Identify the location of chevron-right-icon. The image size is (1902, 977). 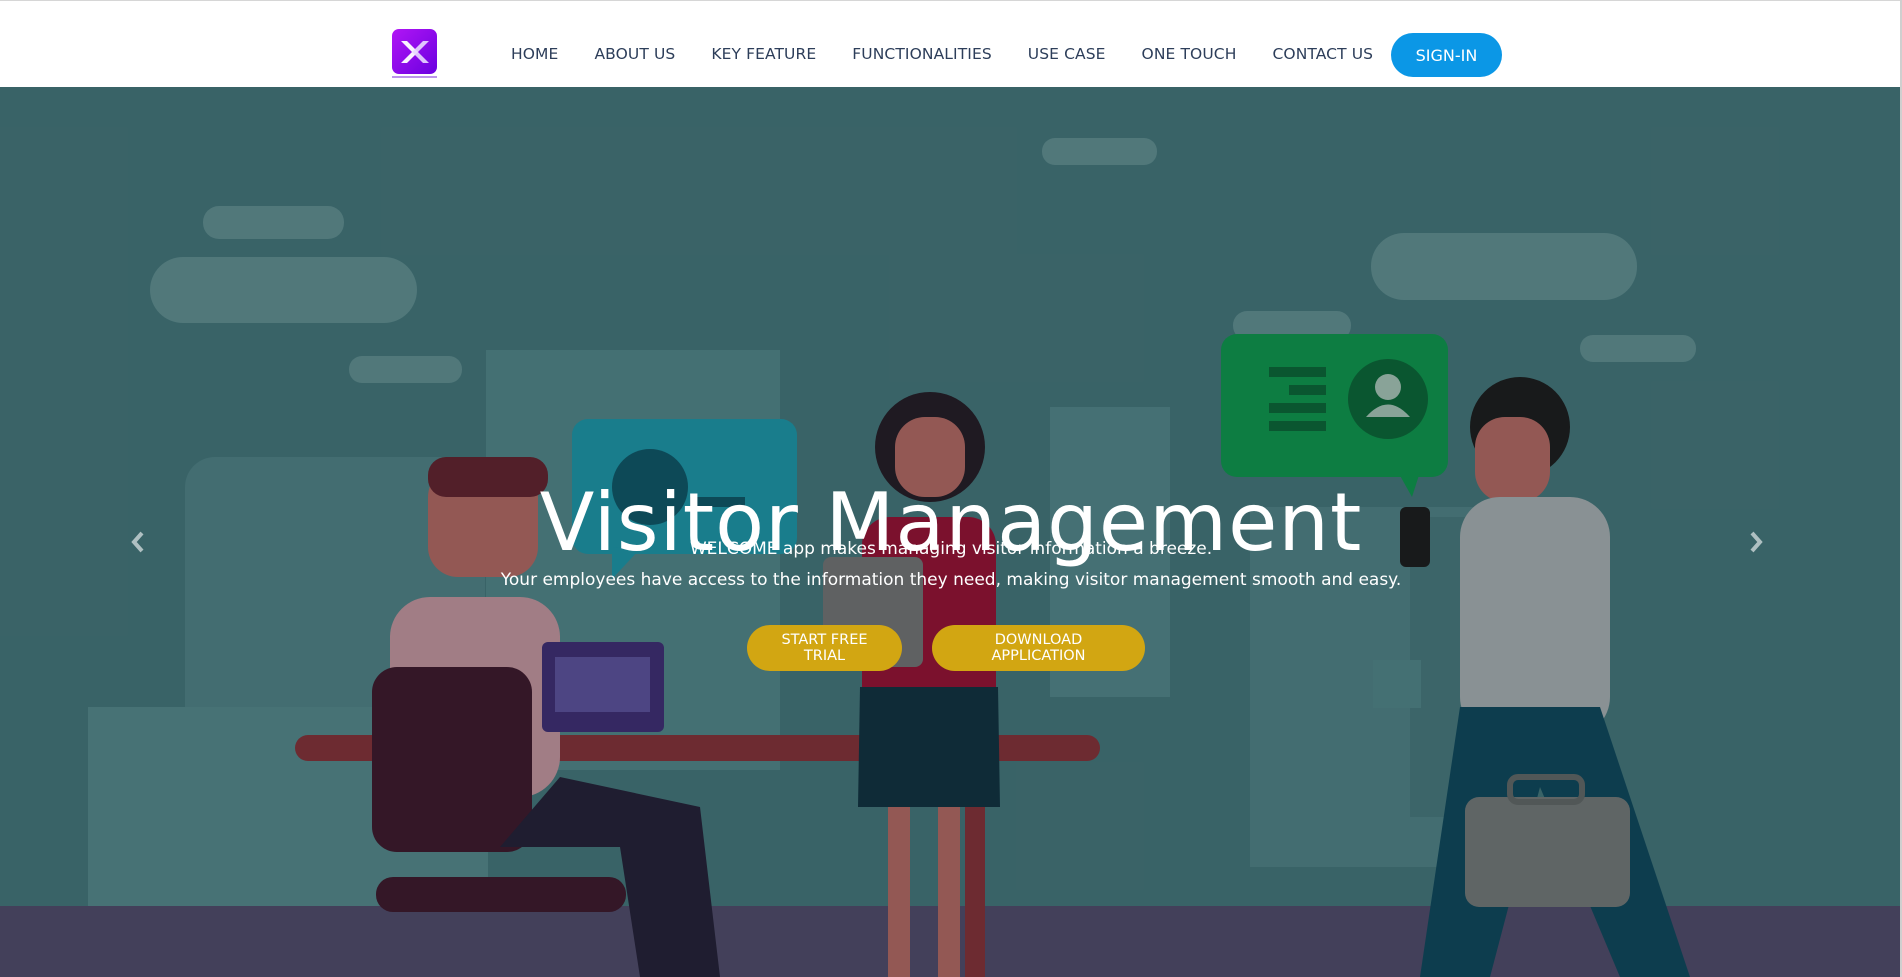
(1756, 544).